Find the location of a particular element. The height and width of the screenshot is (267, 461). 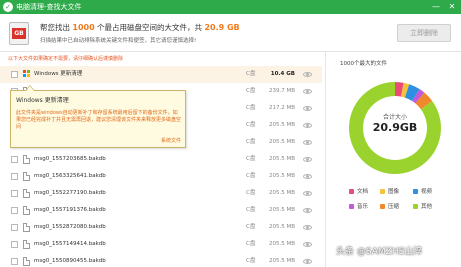

file-name: msg0_1557149414.bakdb is located at coordinates (70, 244).